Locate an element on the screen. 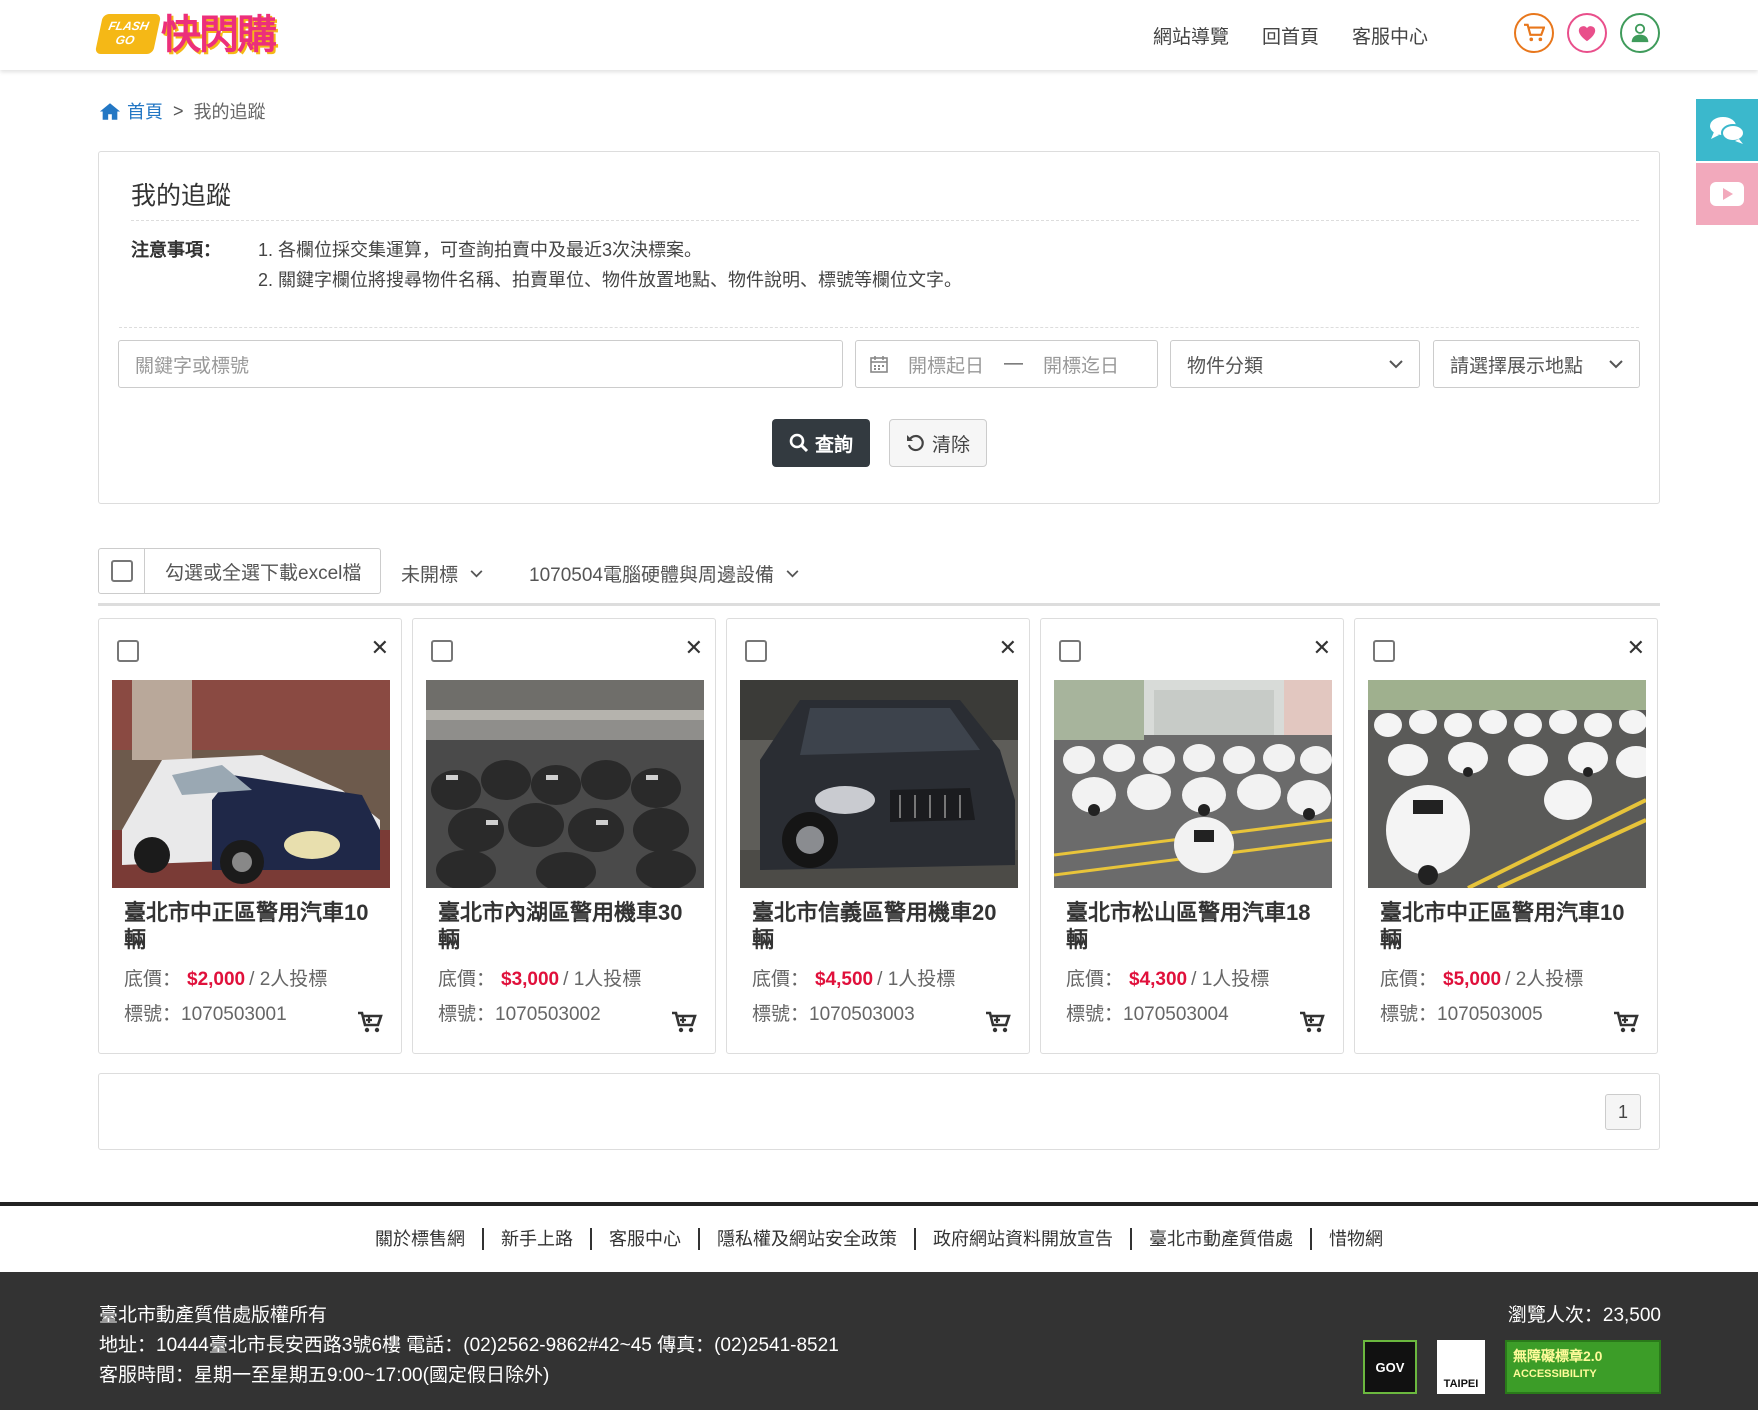 Image resolution: width=1758 pixels, height=1410 pixels. breadcrumb-home: 首頁 is located at coordinates (131, 111).